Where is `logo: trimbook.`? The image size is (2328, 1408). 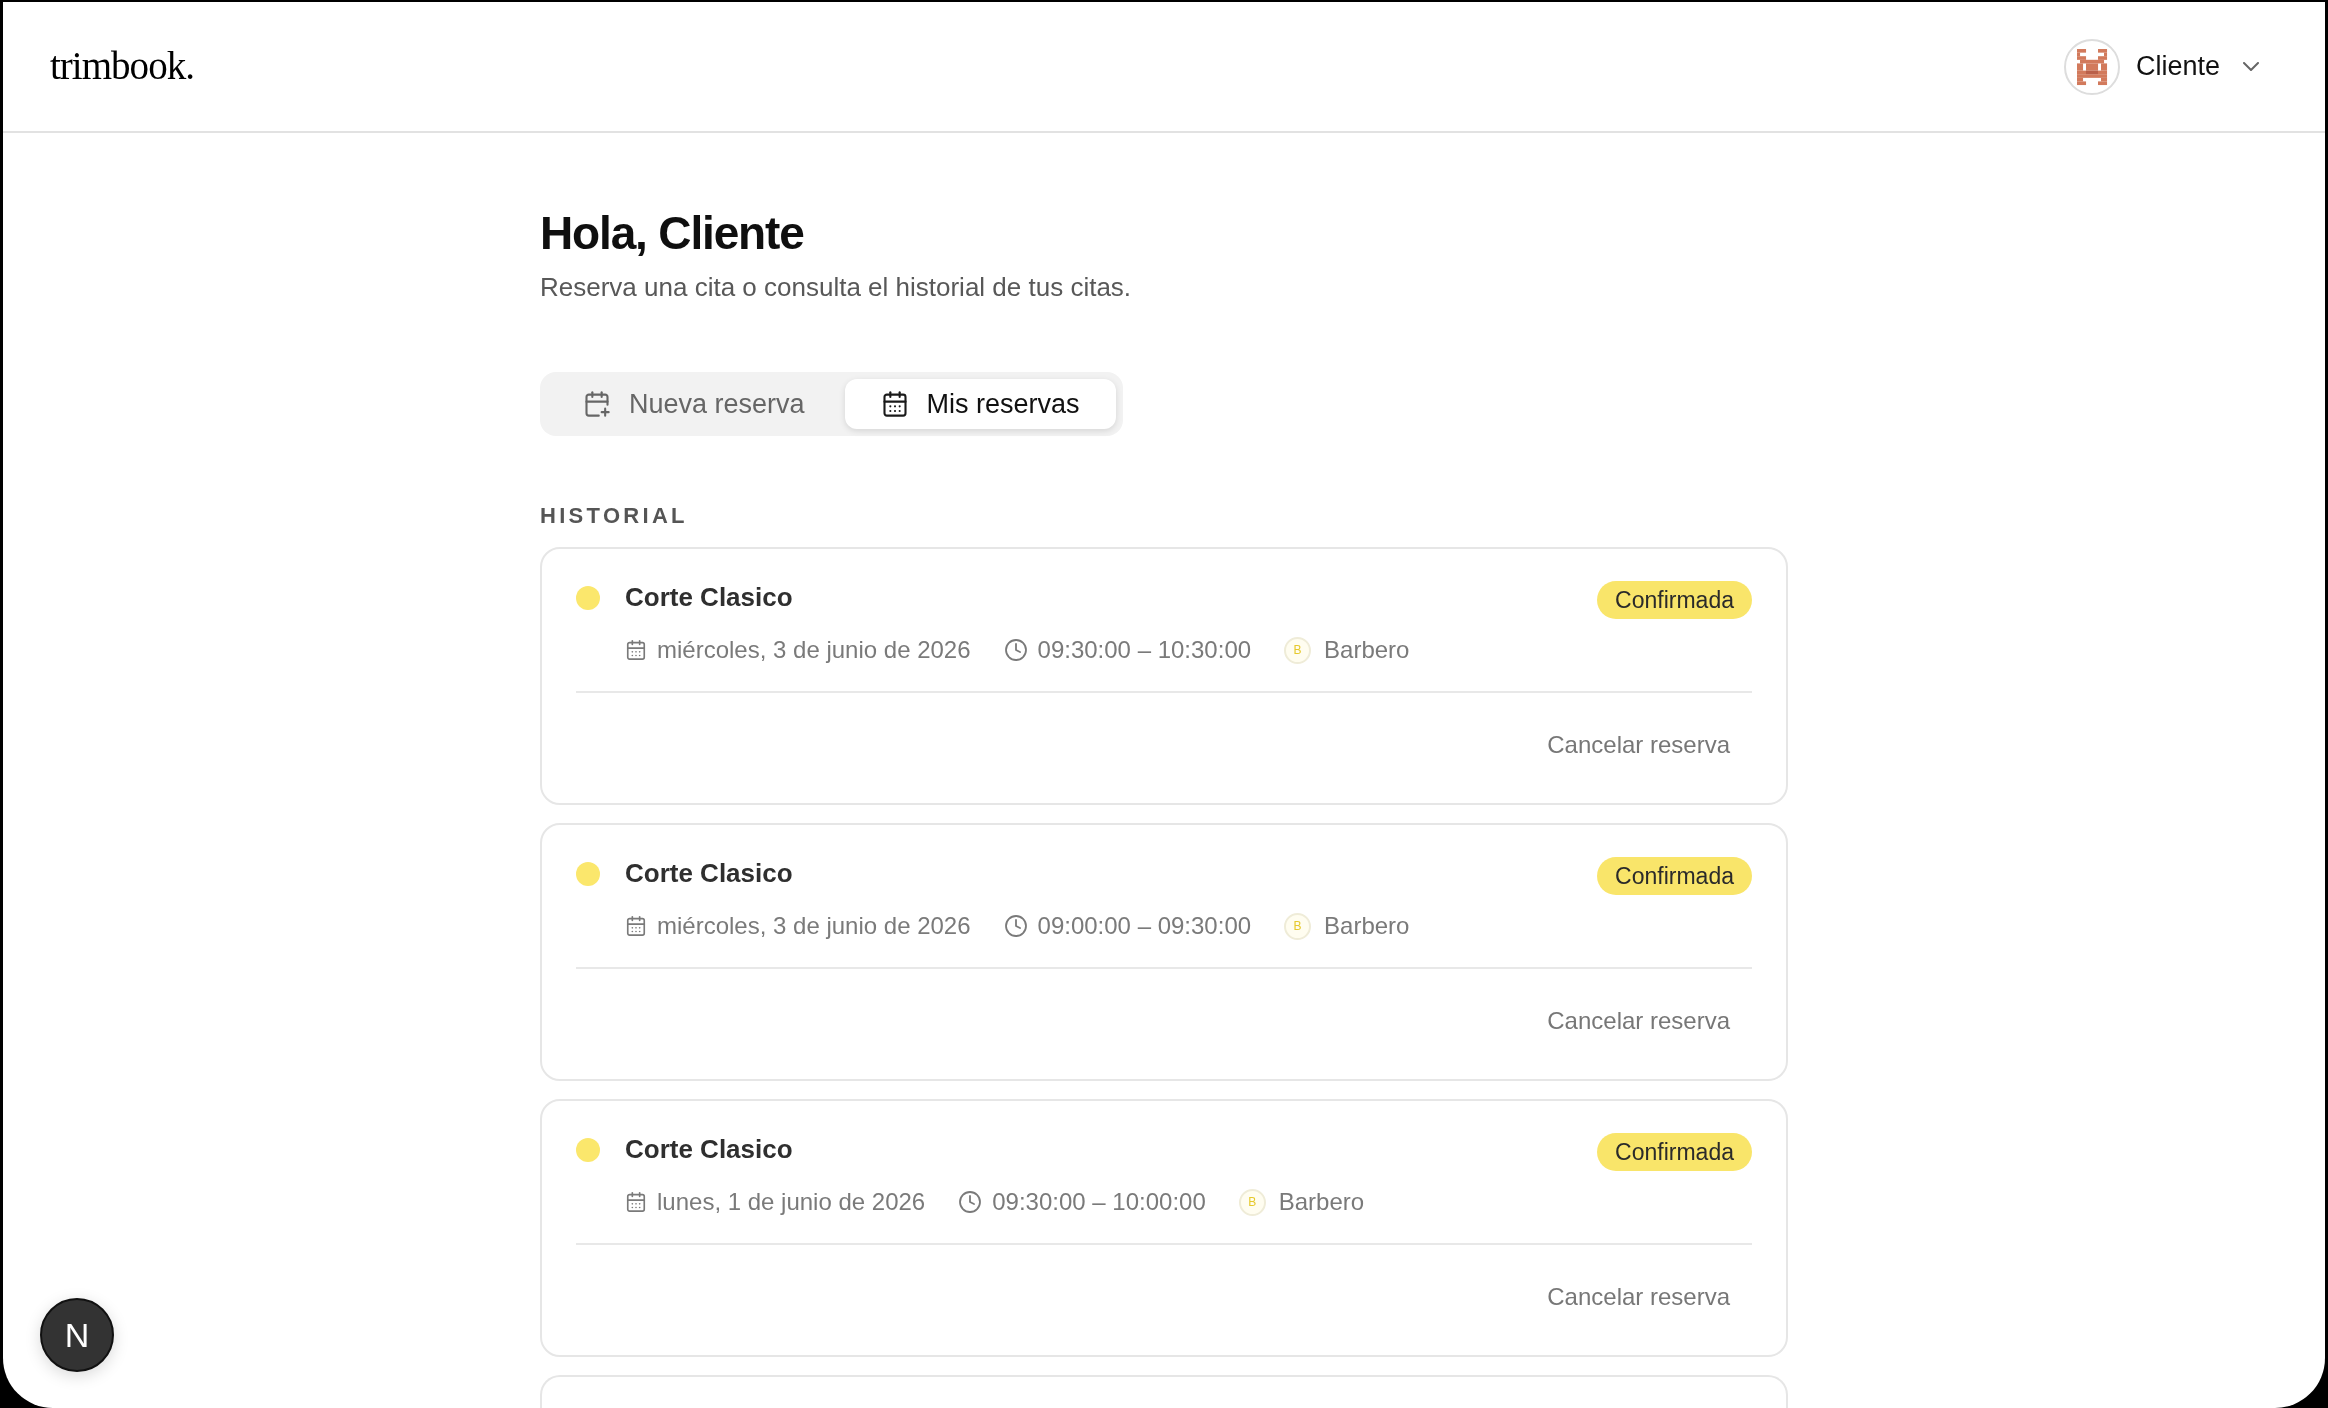 logo: trimbook. is located at coordinates (122, 66).